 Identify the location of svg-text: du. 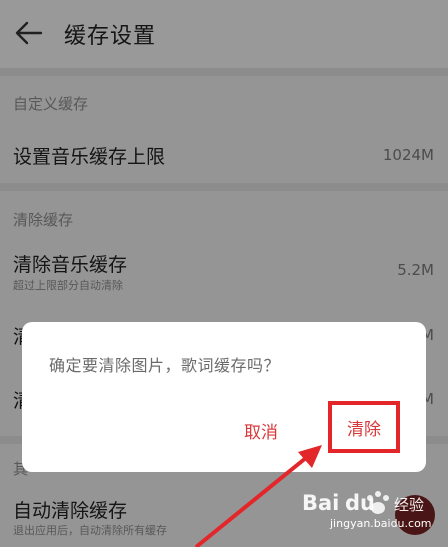
(360, 503).